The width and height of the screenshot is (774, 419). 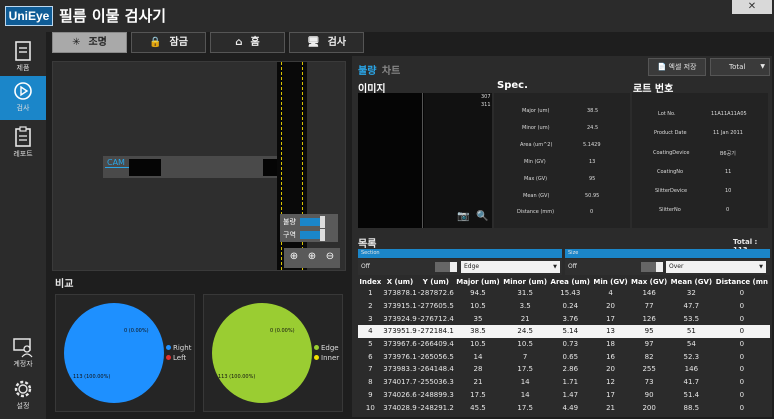 What do you see at coordinates (564, 318) in the screenshot?
I see `table-row: 3 373924.9 -276712.4 35 21 3.76 17 126 53.5 0` at bounding box center [564, 318].